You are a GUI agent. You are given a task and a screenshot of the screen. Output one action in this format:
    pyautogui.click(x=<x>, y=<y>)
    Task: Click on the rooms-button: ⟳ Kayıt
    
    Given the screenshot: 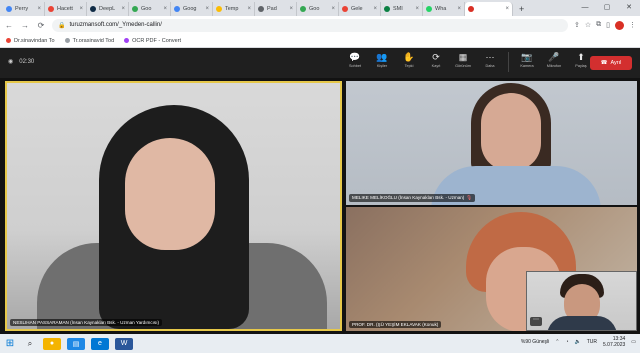 What is the action you would take?
    pyautogui.click(x=436, y=62)
    